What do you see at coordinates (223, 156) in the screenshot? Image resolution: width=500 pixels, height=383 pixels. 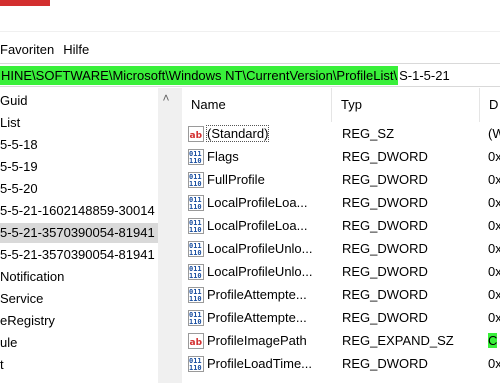 I see `value-name: Flags` at bounding box center [223, 156].